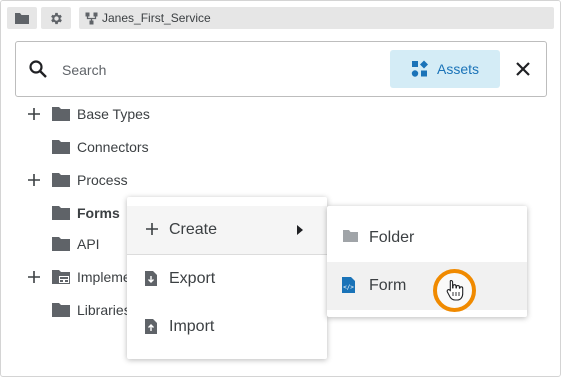  I want to click on top-toolbar: Janes_First_Service, so click(280, 17).